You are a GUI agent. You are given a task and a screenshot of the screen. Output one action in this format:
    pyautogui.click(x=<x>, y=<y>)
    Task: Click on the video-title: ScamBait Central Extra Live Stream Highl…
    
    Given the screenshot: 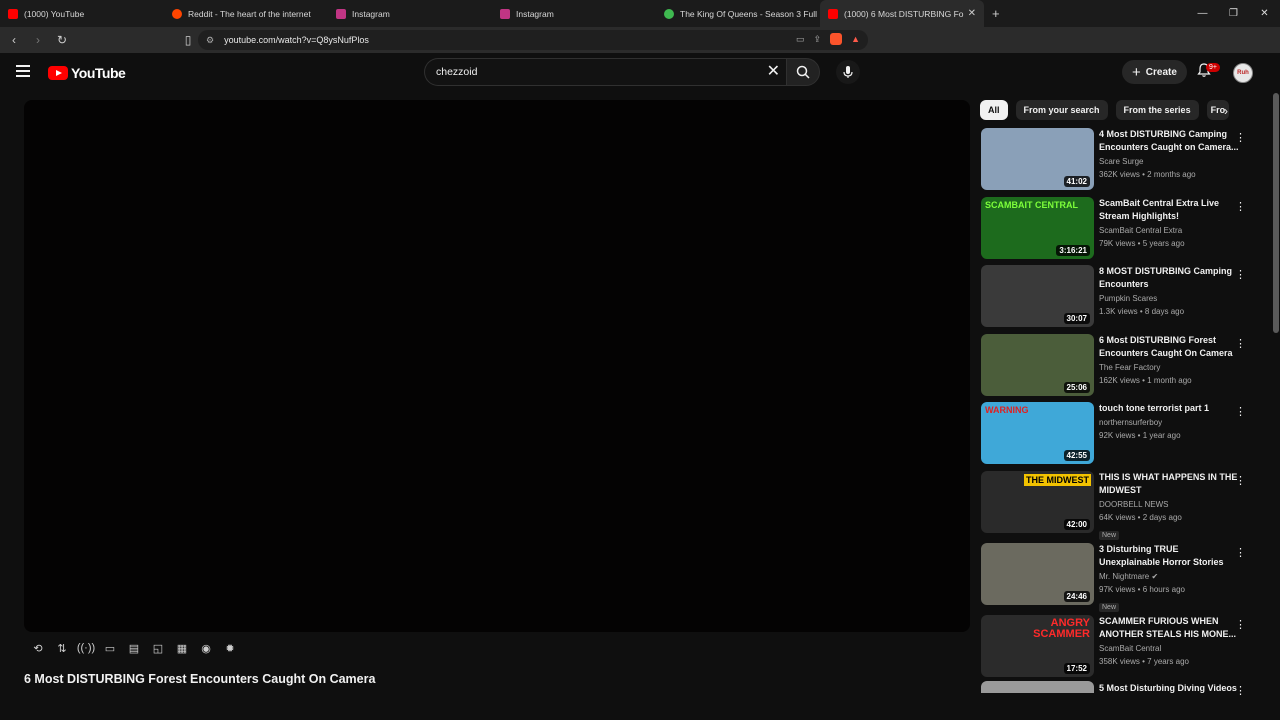 What is the action you would take?
    pyautogui.click(x=1169, y=210)
    